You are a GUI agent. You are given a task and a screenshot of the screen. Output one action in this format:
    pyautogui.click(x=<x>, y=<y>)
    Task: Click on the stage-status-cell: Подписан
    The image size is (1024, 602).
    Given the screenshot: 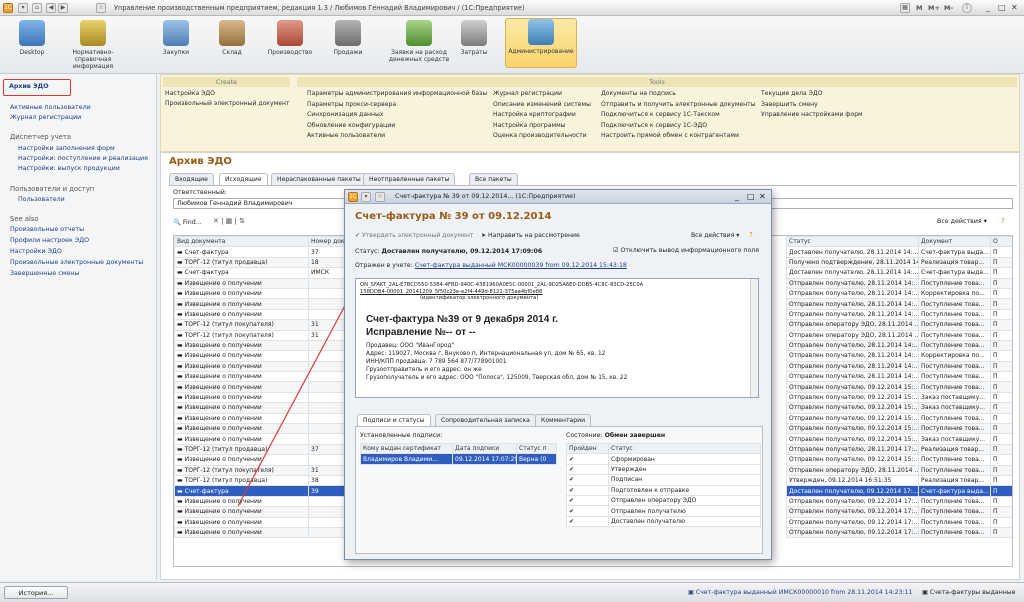 What is the action you would take?
    pyautogui.click(x=684, y=480)
    